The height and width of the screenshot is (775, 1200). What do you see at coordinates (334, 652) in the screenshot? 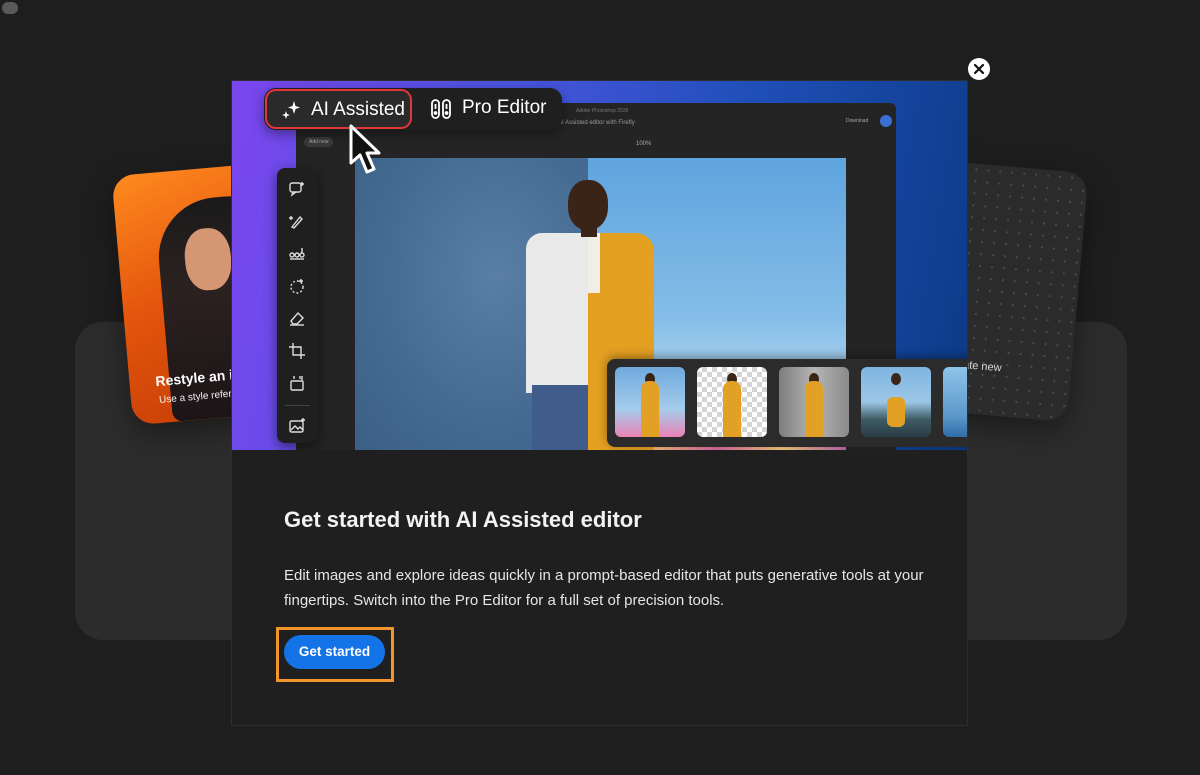
I see `get-started-button: Get started` at bounding box center [334, 652].